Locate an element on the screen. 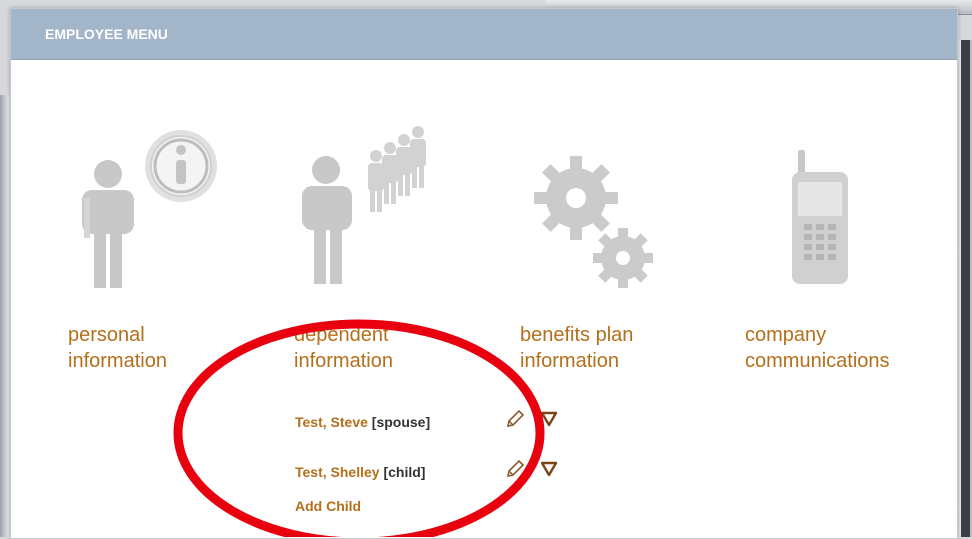 The height and width of the screenshot is (539, 972). tile-benefits-plan-information-label: benefits plan information is located at coordinates (620, 348).